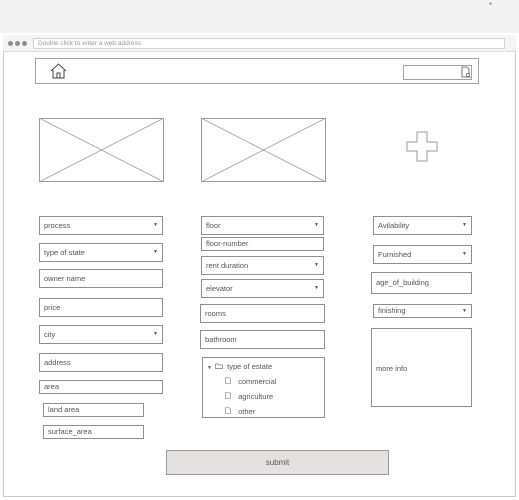 The width and height of the screenshot is (519, 500). Describe the element at coordinates (257, 381) in the screenshot. I see `tree-item-label: commercial` at that location.